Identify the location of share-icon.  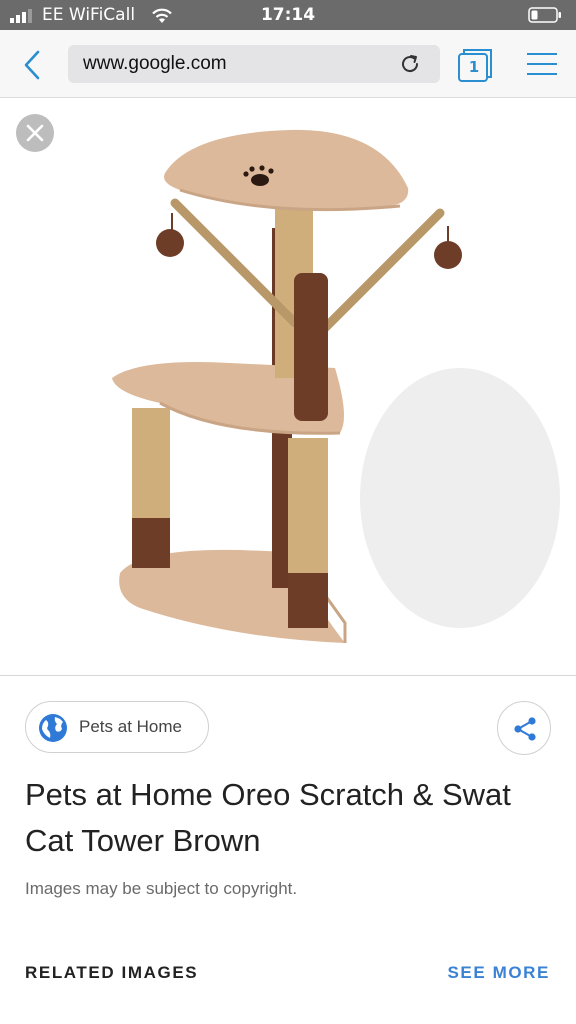
(525, 729).